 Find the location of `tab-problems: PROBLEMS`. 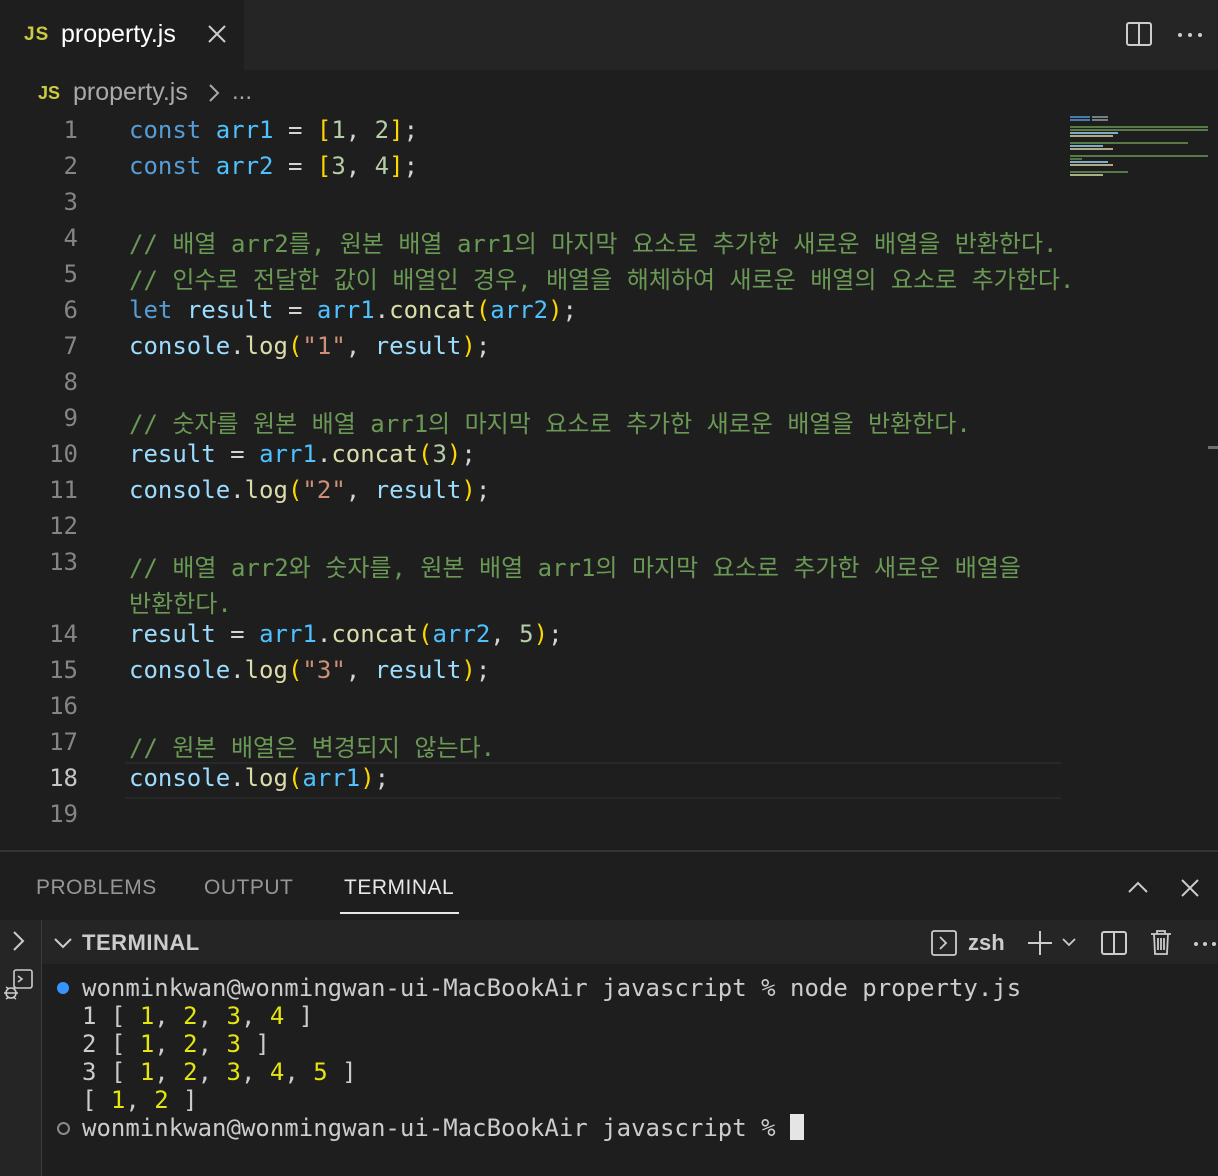

tab-problems: PROBLEMS is located at coordinates (96, 888).